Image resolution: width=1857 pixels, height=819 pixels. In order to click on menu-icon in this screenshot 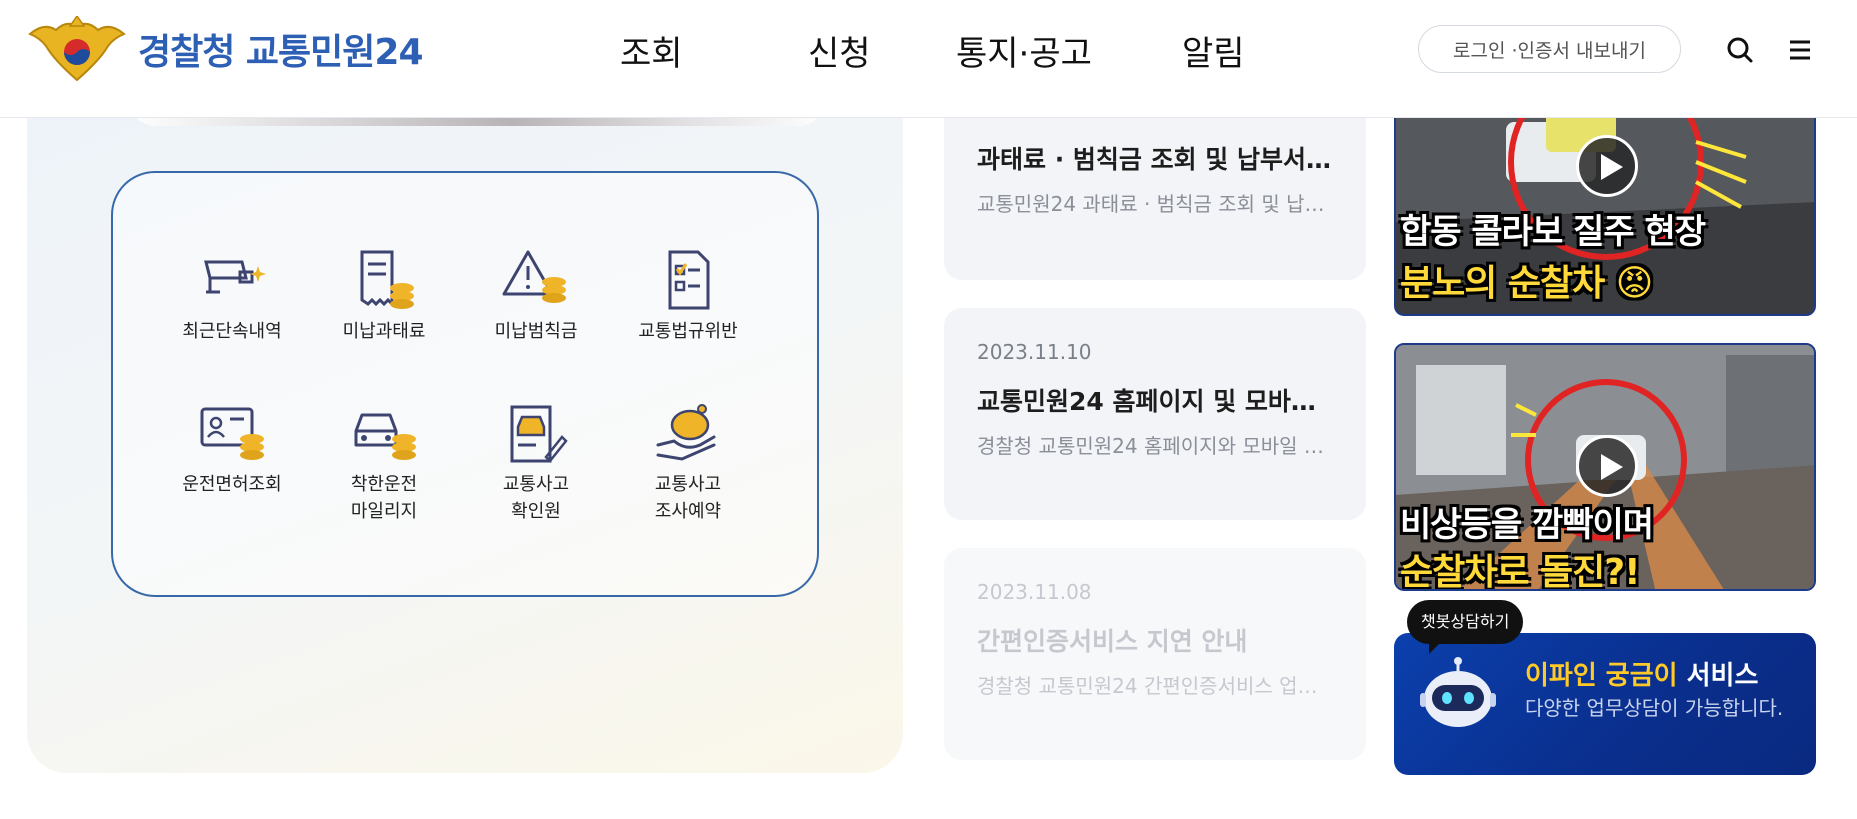, I will do `click(1800, 50)`.